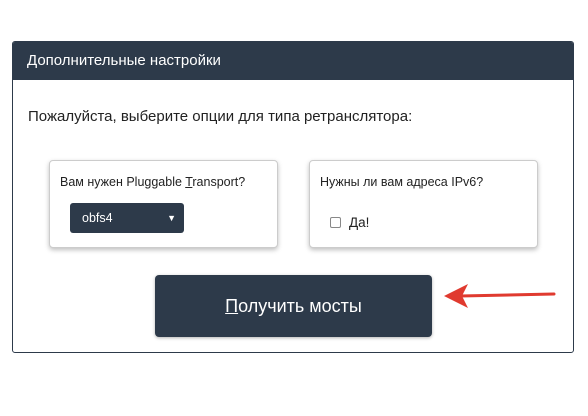 The width and height of the screenshot is (588, 416). Describe the element at coordinates (423, 204) in the screenshot. I see `ipv6-card: Нужны ли вам адреса IPv6? Да!` at that location.